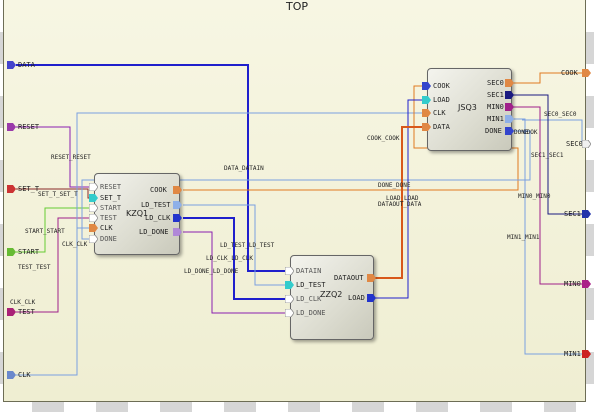 This screenshot has height=412, width=594. Describe the element at coordinates (58, 194) in the screenshot. I see `wire-label-set-t: SET_T_SET_T` at that location.